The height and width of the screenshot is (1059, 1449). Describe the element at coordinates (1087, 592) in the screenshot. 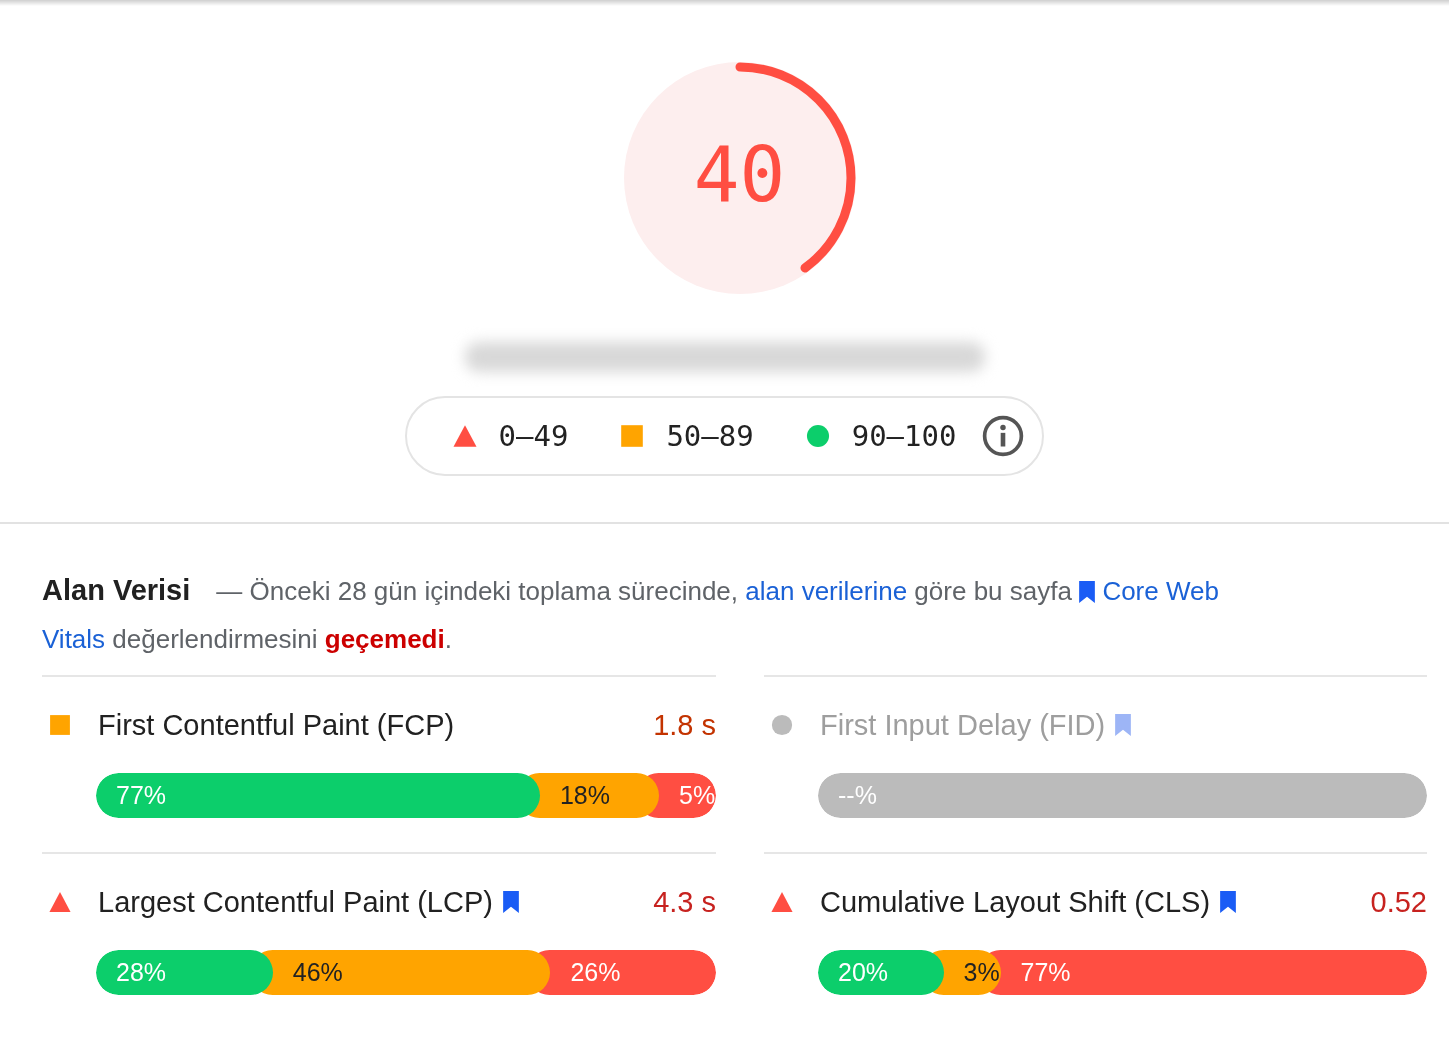

I see `bookmark-icon` at that location.